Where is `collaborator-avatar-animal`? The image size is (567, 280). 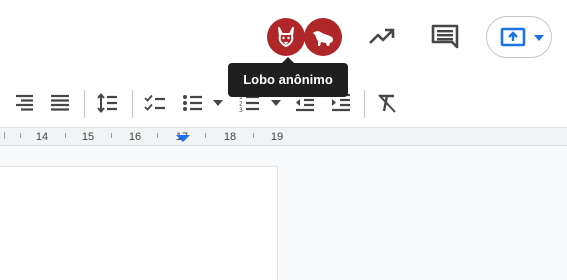 collaborator-avatar-animal is located at coordinates (323, 37).